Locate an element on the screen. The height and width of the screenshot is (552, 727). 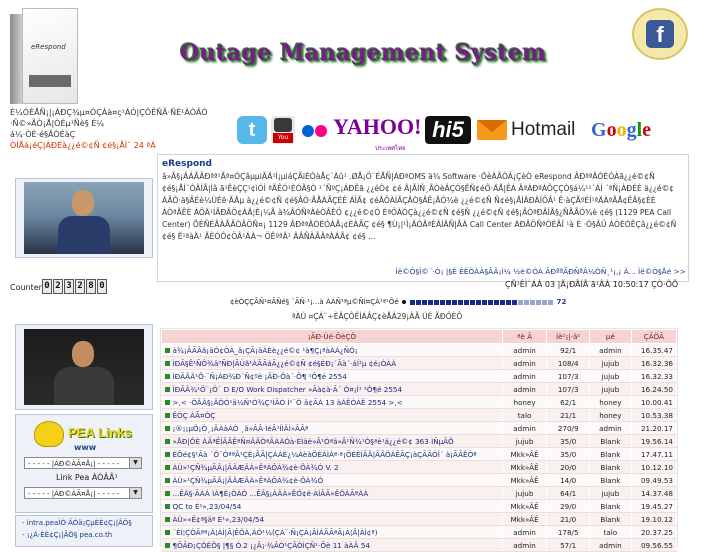
topic-cell: ÀÙ»¹ÇÑ¾µÃÂ¡|ÂÂÆÂÀ»ÊªÀÔÀ¾¢è·ÔÀ¾Ó V. 2 is located at coordinates (332, 467).